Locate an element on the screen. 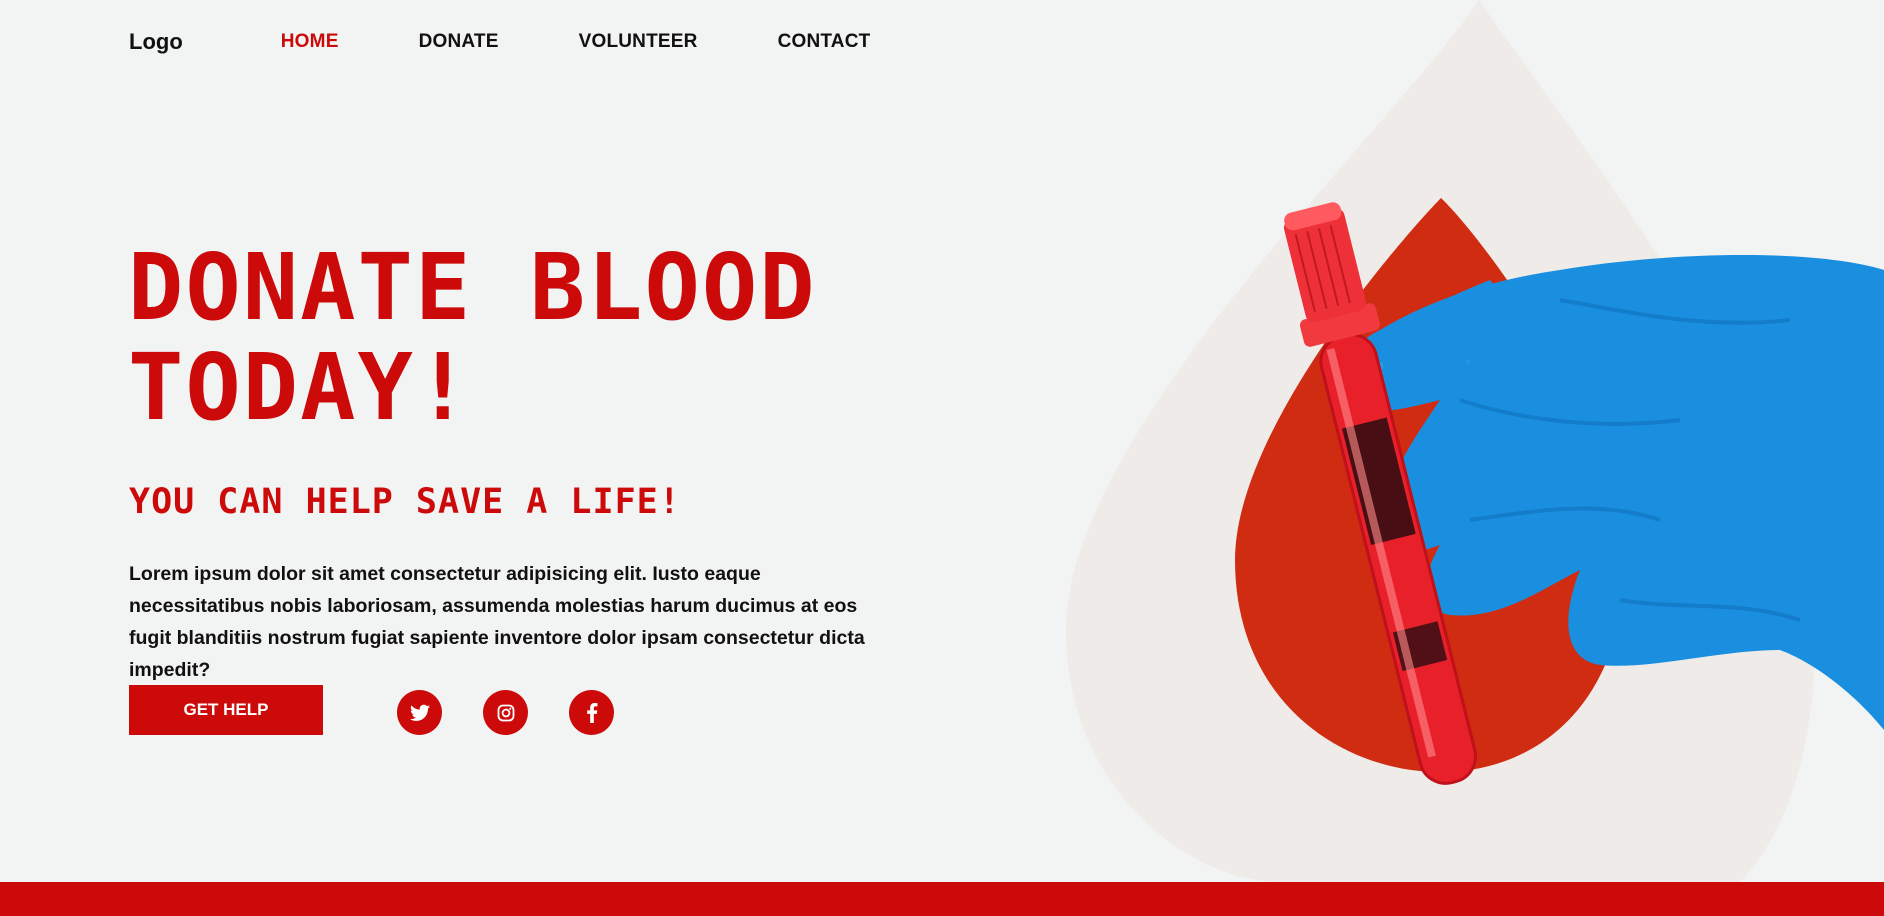 This screenshot has width=1884, height=916. headline-line-1: DONATE BLOOD is located at coordinates (472, 287).